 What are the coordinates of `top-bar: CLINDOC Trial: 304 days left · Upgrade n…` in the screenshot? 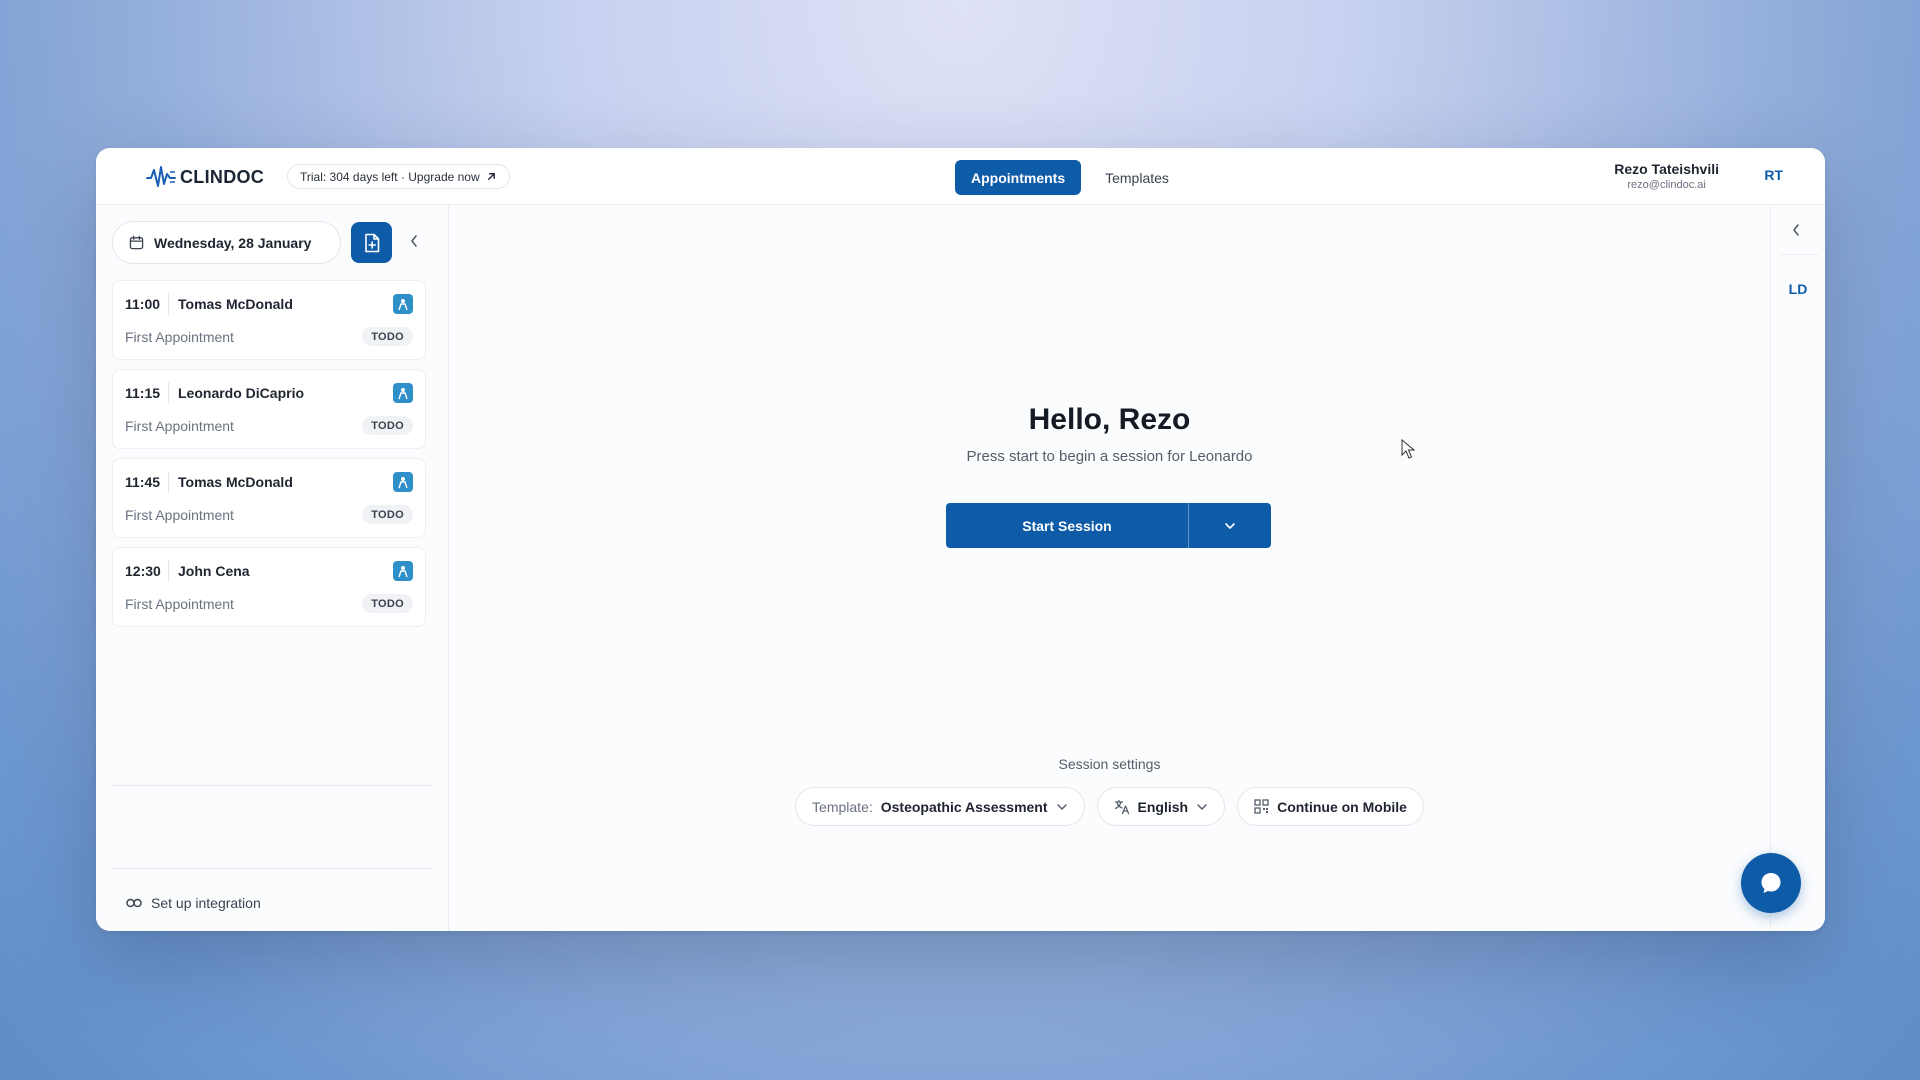 It's located at (960, 176).